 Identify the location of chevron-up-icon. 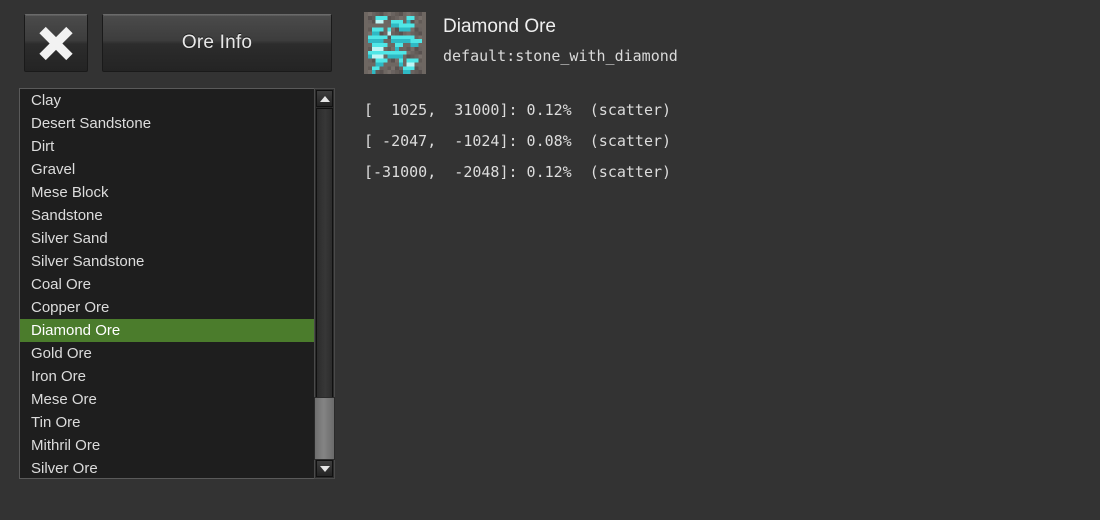
(324, 98).